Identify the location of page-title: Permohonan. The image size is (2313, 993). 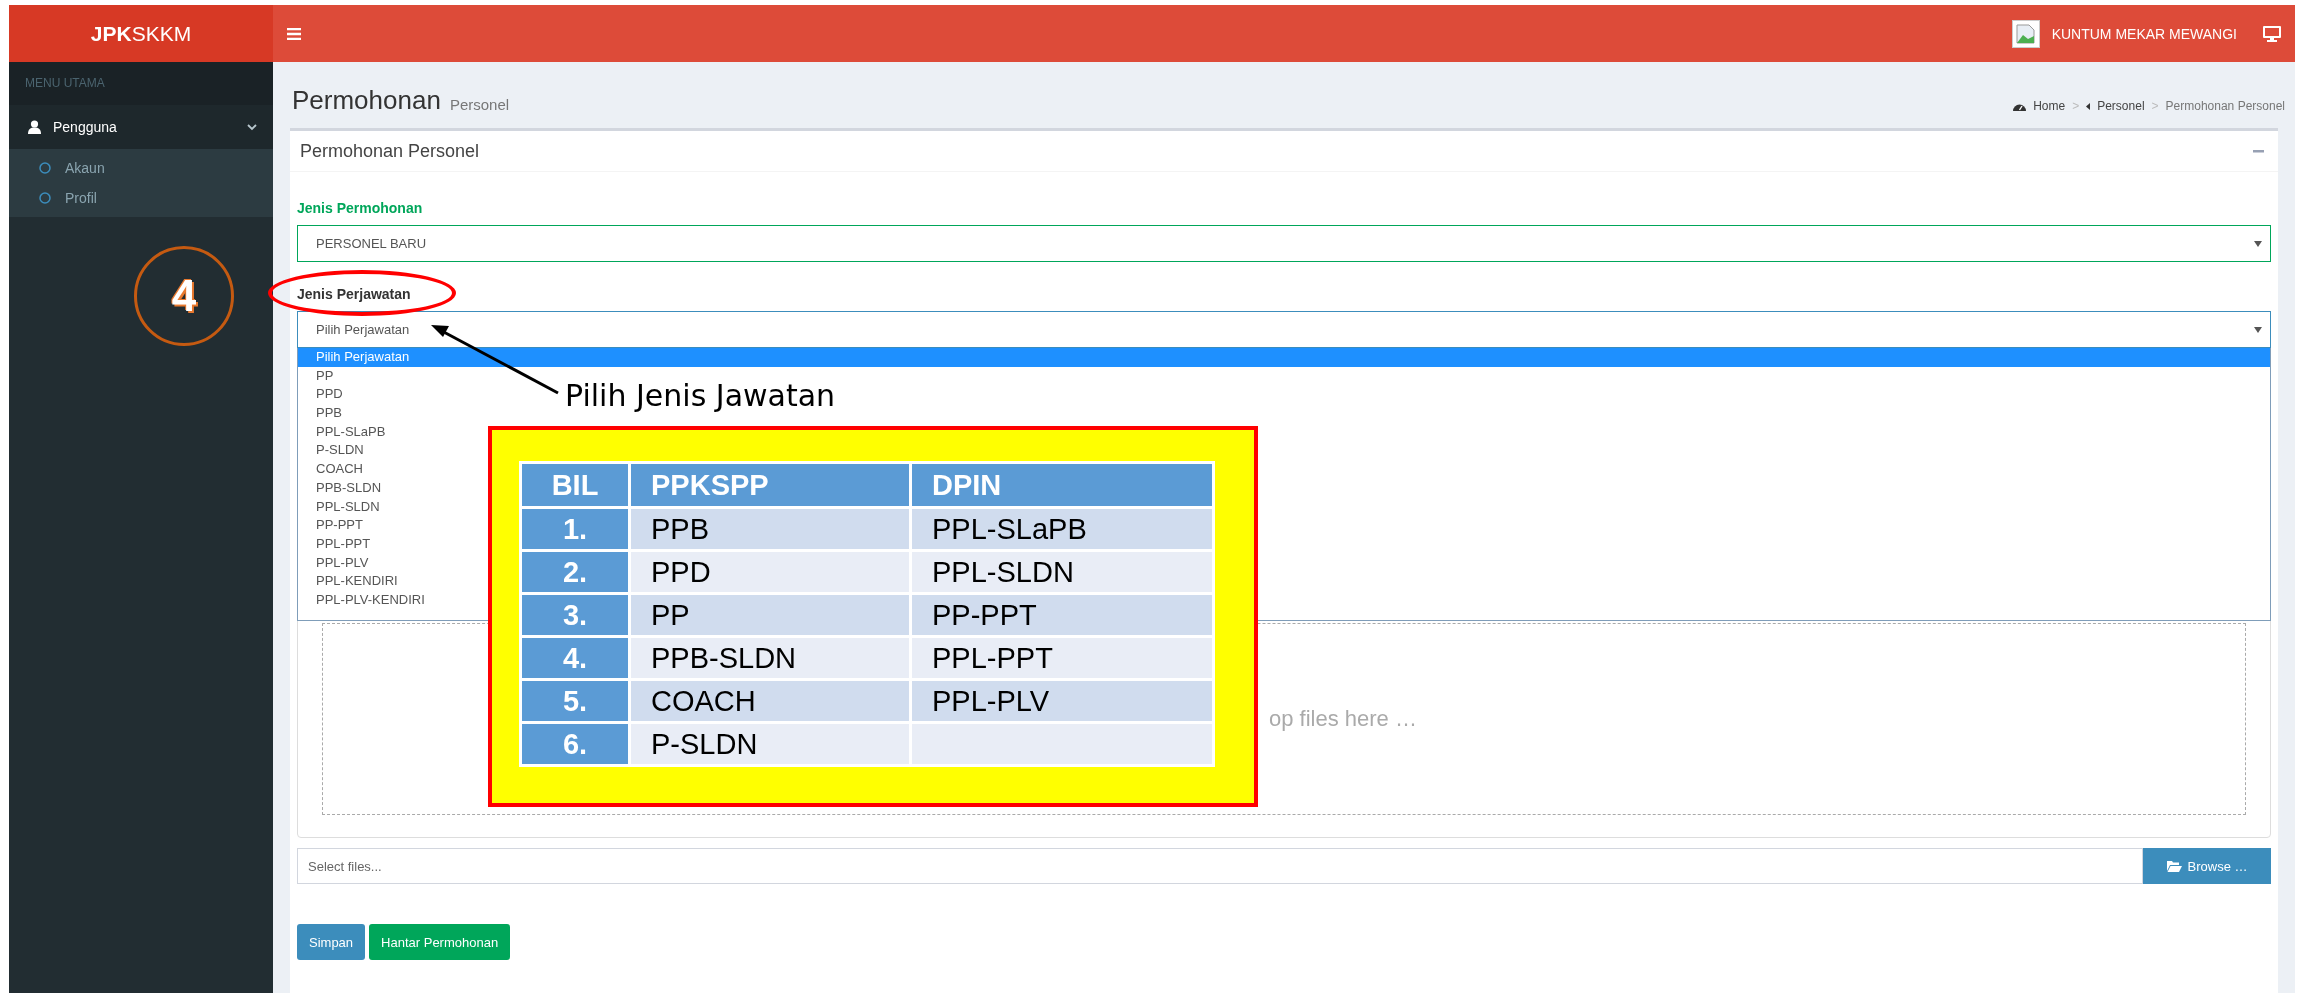
(366, 100).